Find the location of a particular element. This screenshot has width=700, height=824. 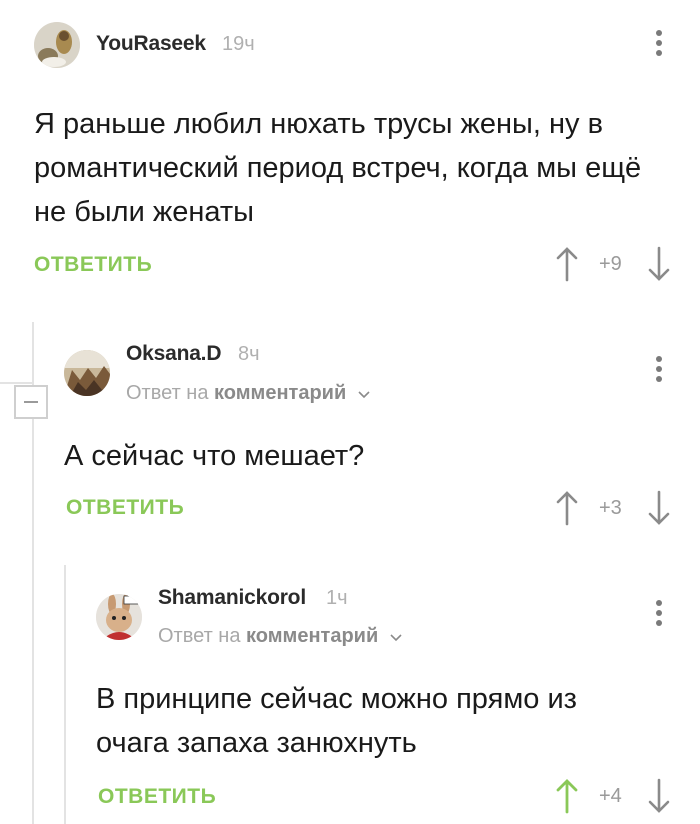

comment-time: 8ч is located at coordinates (249, 354).